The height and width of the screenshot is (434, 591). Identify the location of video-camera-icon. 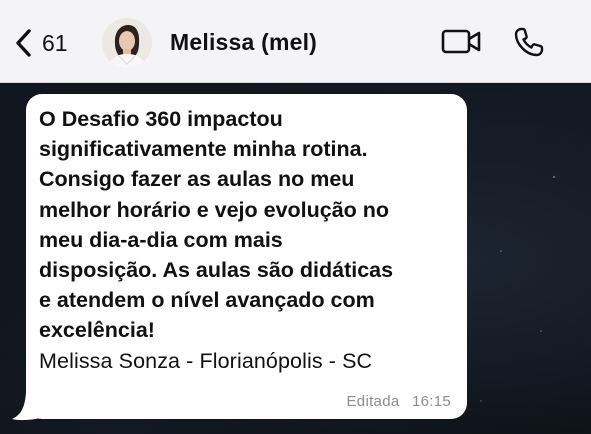
(462, 45).